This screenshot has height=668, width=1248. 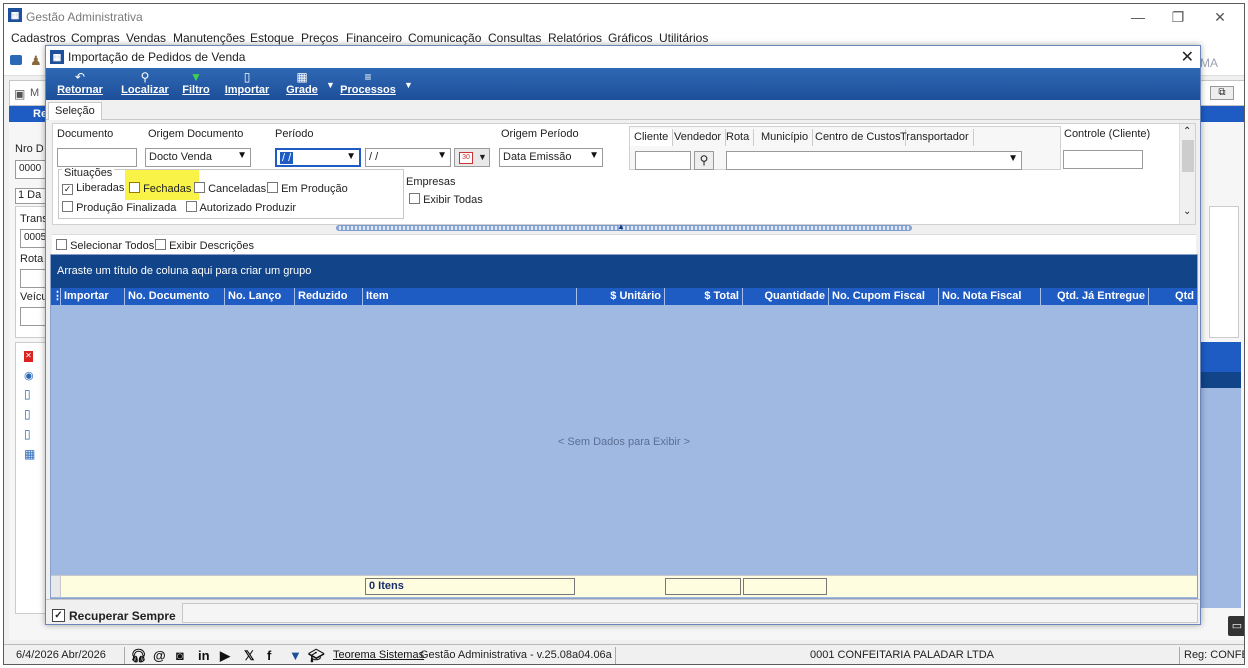 I want to click on tab-rota: Rota, so click(x=738, y=137).